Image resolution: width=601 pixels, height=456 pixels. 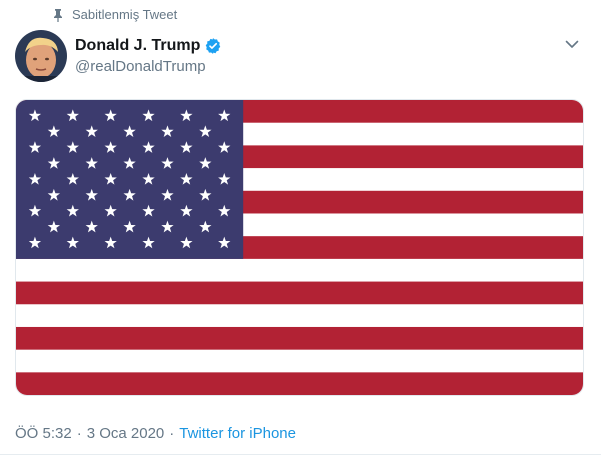 I want to click on tweet-time: ÖÖ 5:32, so click(x=43, y=433).